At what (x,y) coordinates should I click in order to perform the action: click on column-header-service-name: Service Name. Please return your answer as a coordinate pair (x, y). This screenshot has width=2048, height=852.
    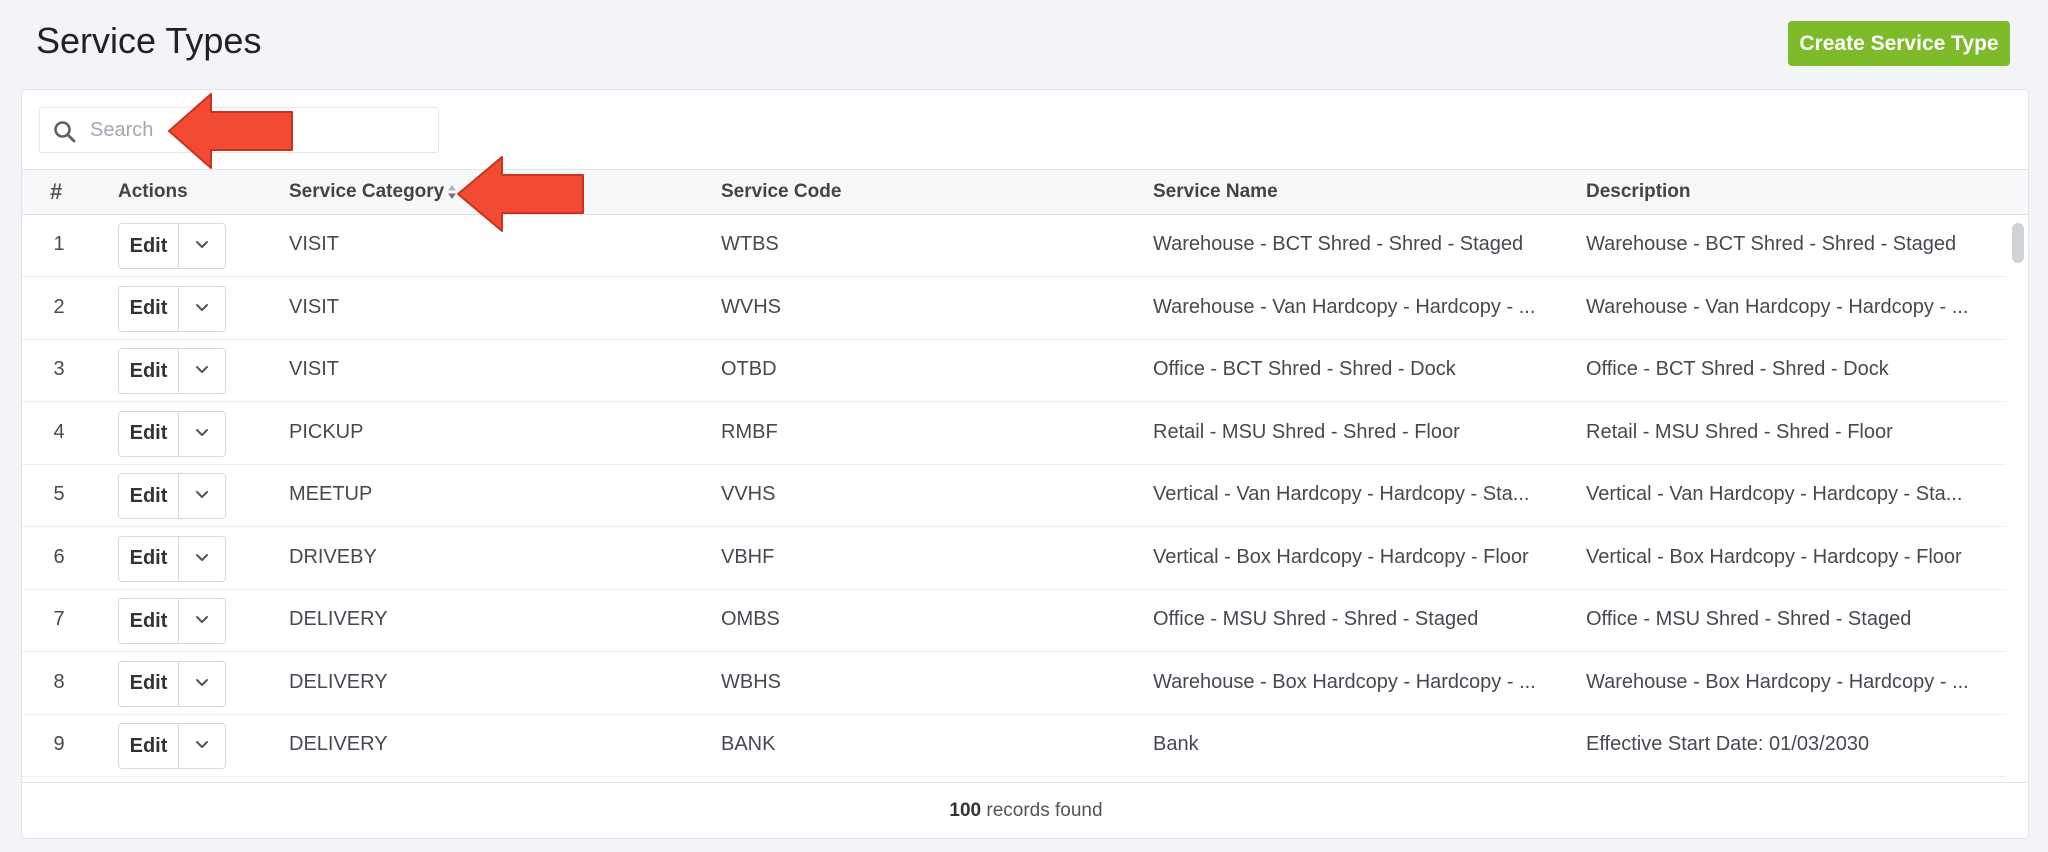
    Looking at the image, I should click on (1215, 192).